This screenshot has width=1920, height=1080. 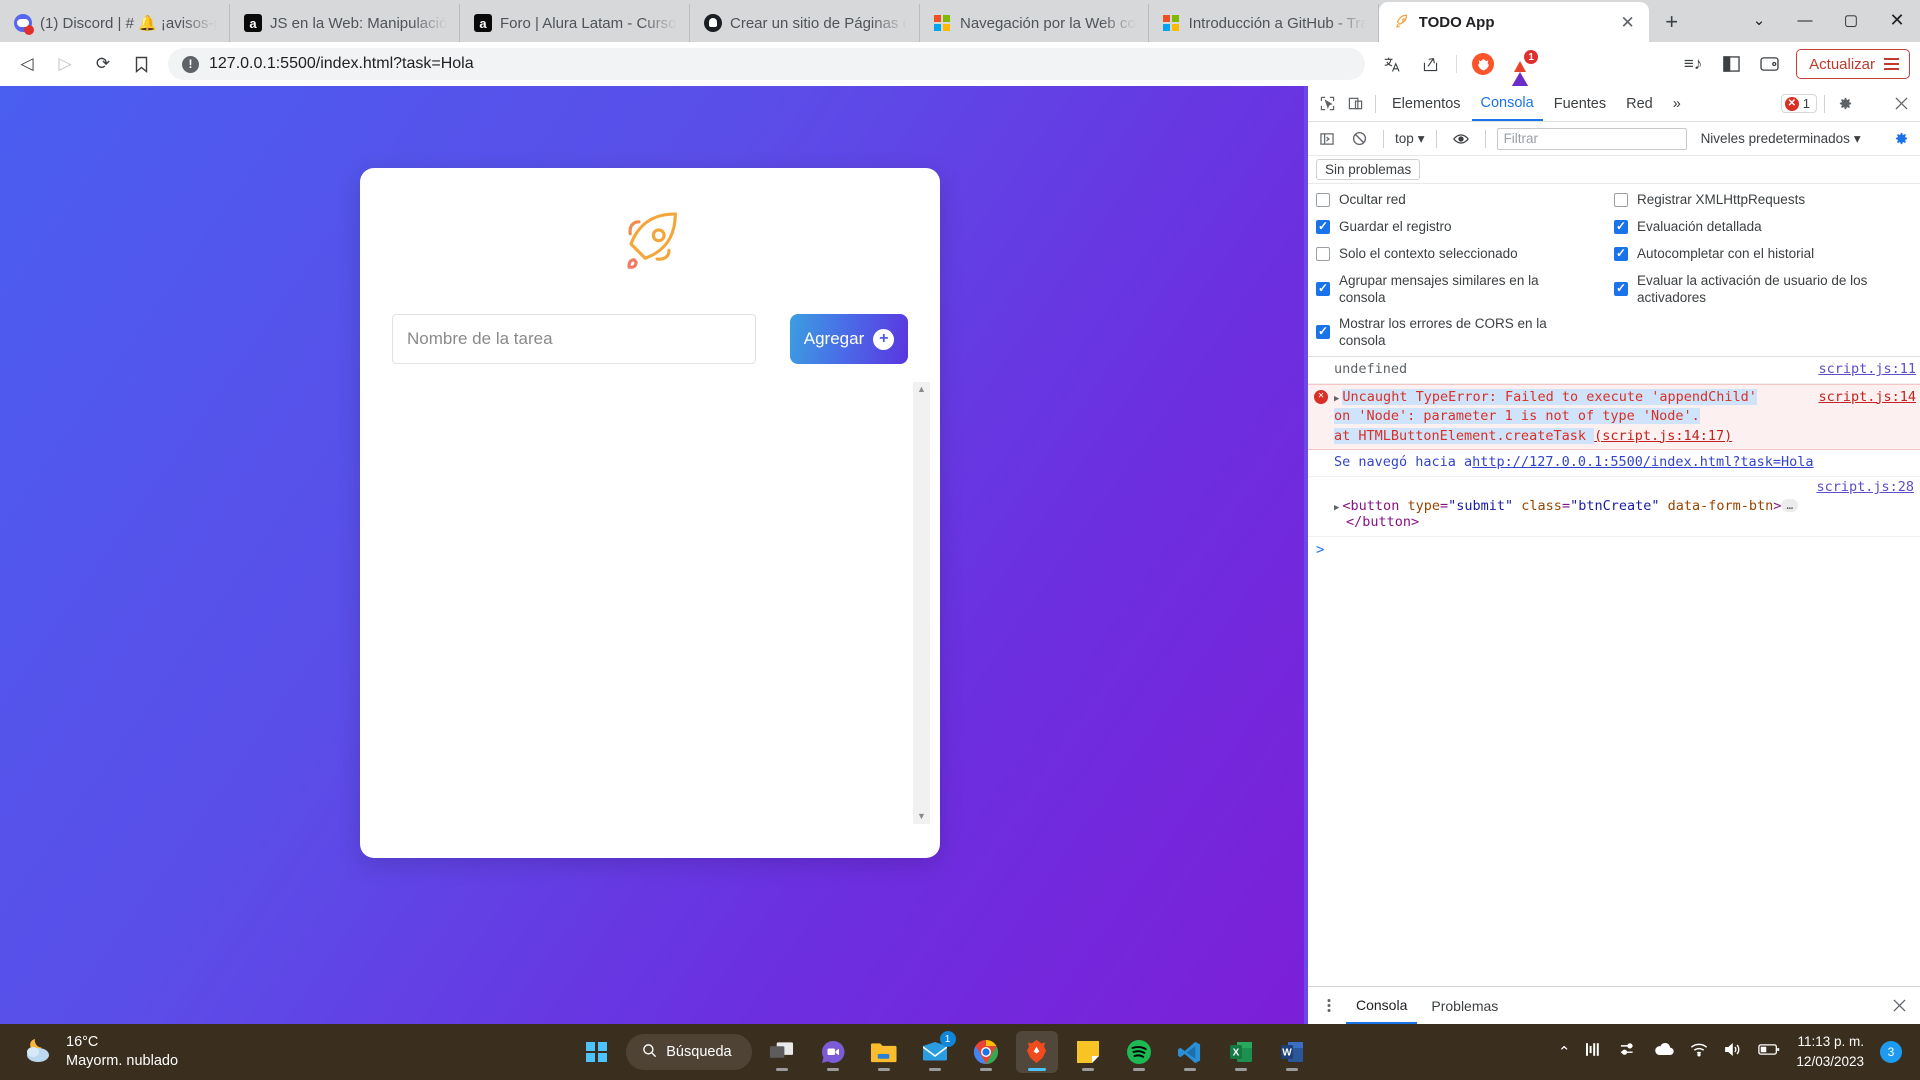 What do you see at coordinates (884, 1052) in the screenshot?
I see `file-explorer-icon` at bounding box center [884, 1052].